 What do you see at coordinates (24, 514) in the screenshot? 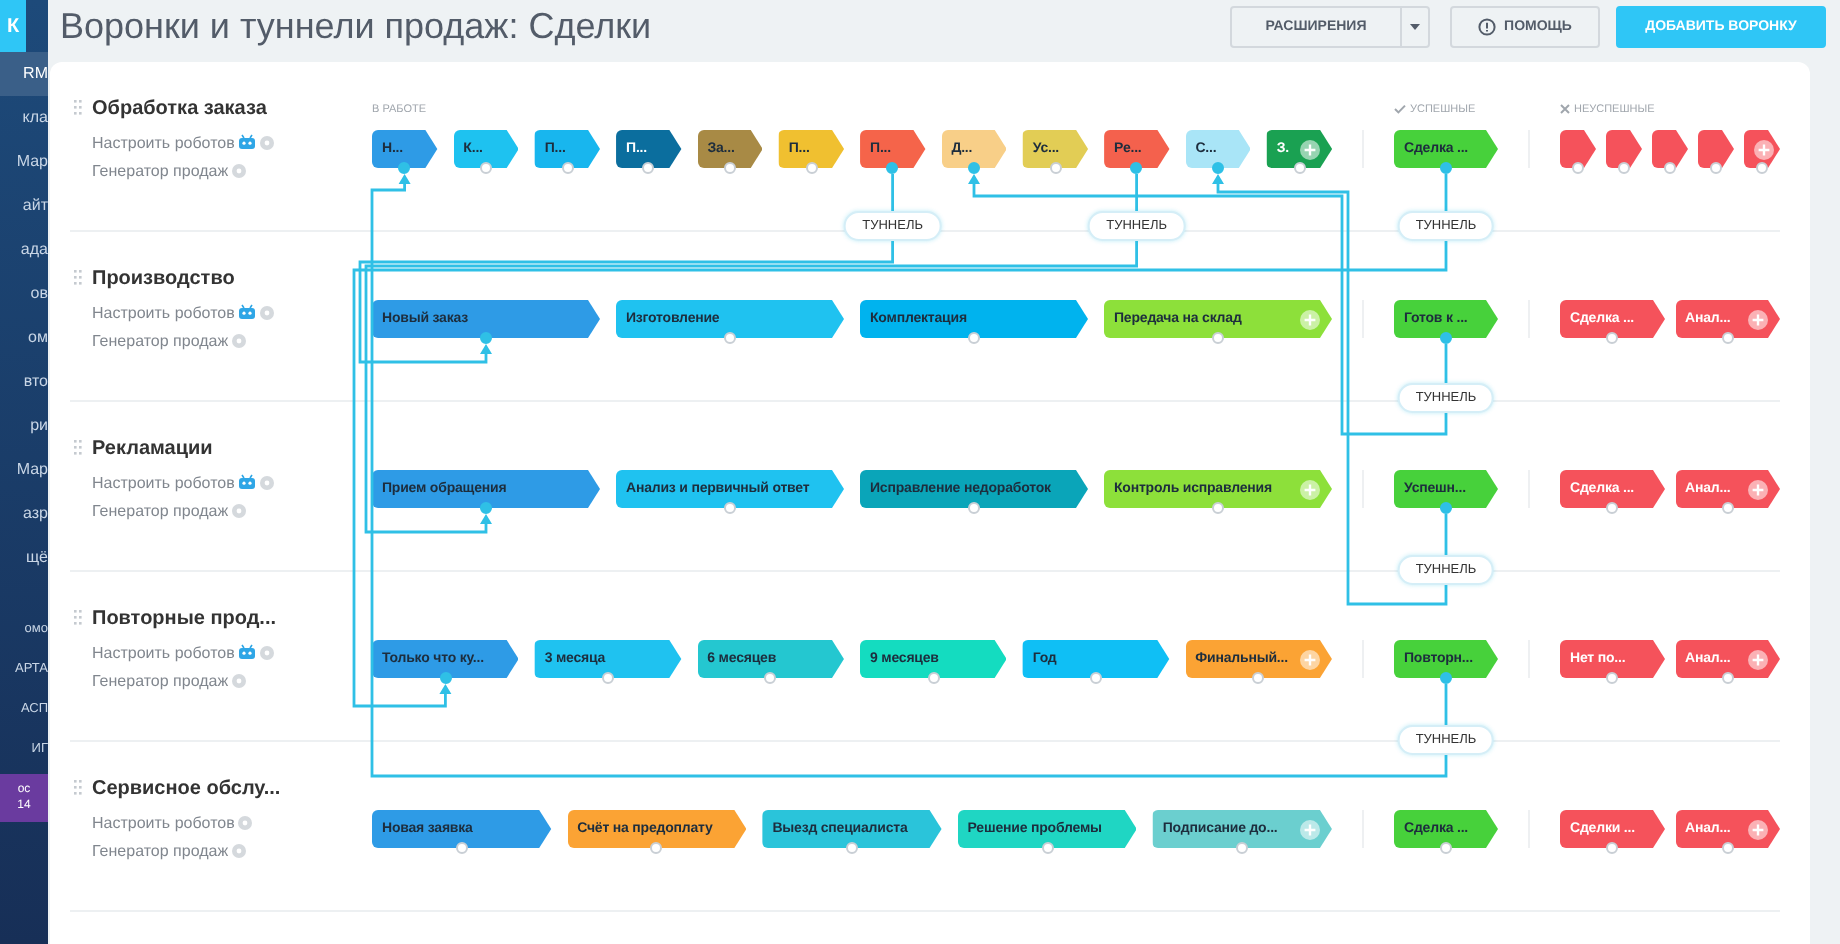
I see `sidebar-item: азр` at bounding box center [24, 514].